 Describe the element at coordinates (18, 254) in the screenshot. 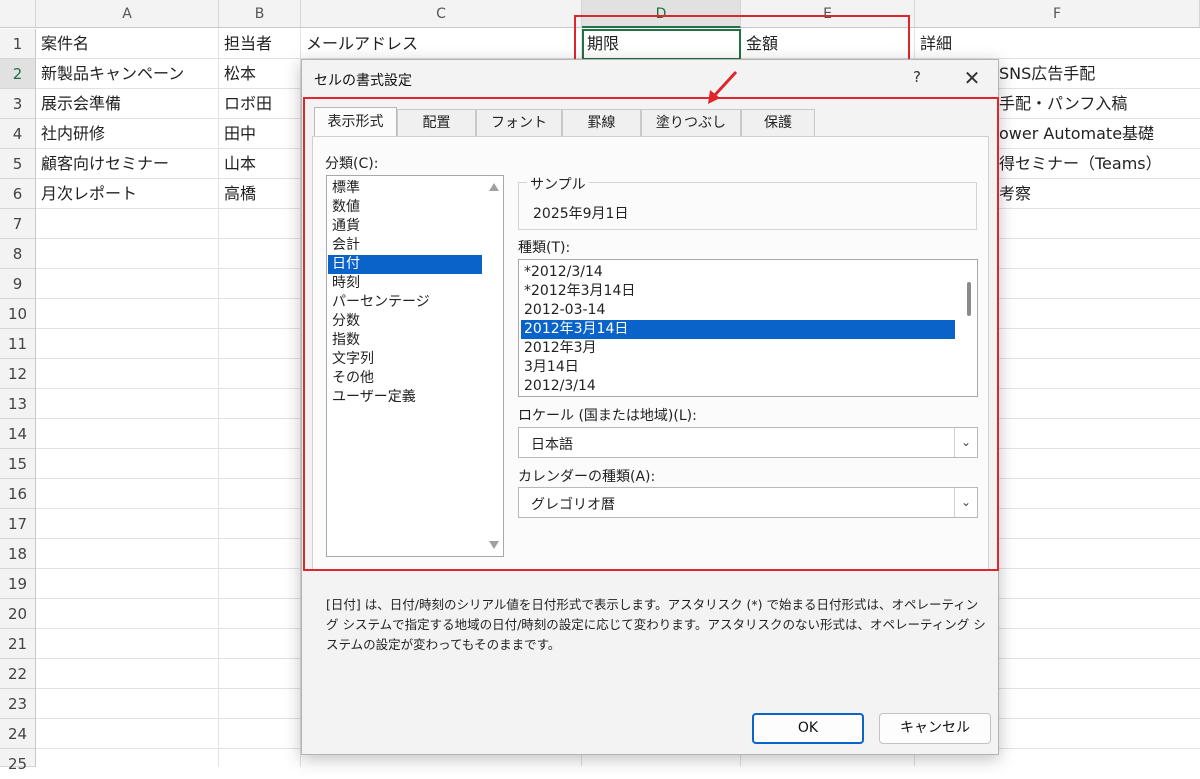

I see `row-header-8: 8` at that location.